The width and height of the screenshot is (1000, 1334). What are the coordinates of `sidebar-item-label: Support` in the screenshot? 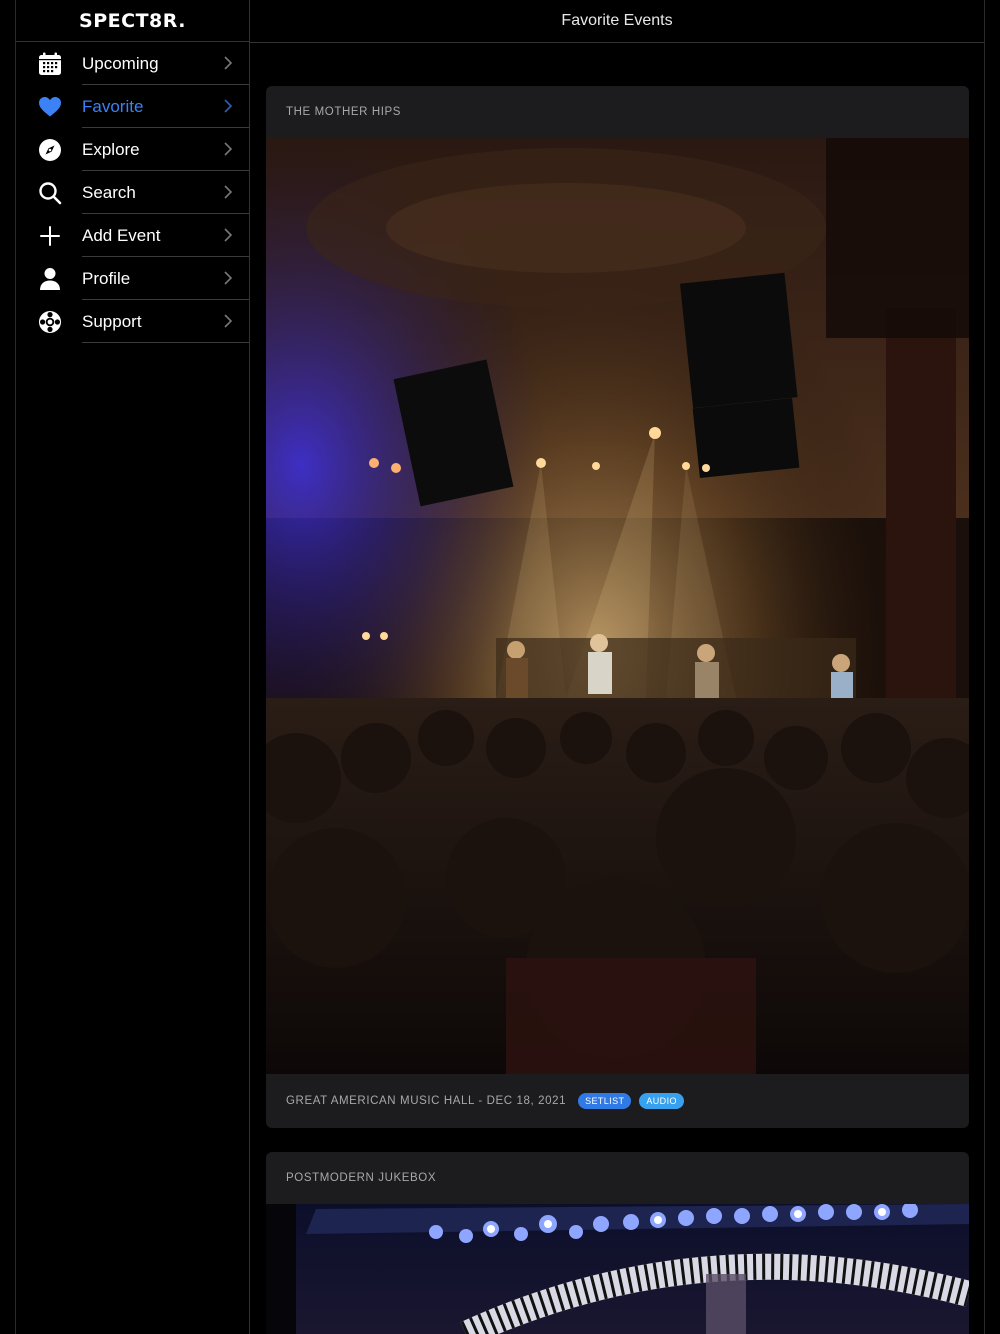 It's located at (112, 321).